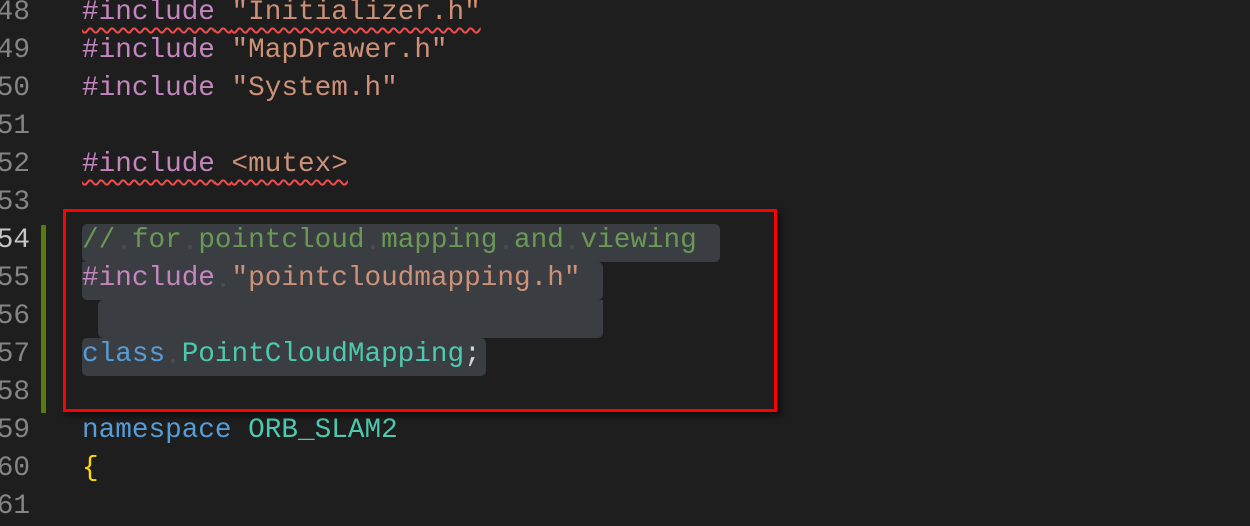  What do you see at coordinates (15, 126) in the screenshot?
I see `line-number: 51` at bounding box center [15, 126].